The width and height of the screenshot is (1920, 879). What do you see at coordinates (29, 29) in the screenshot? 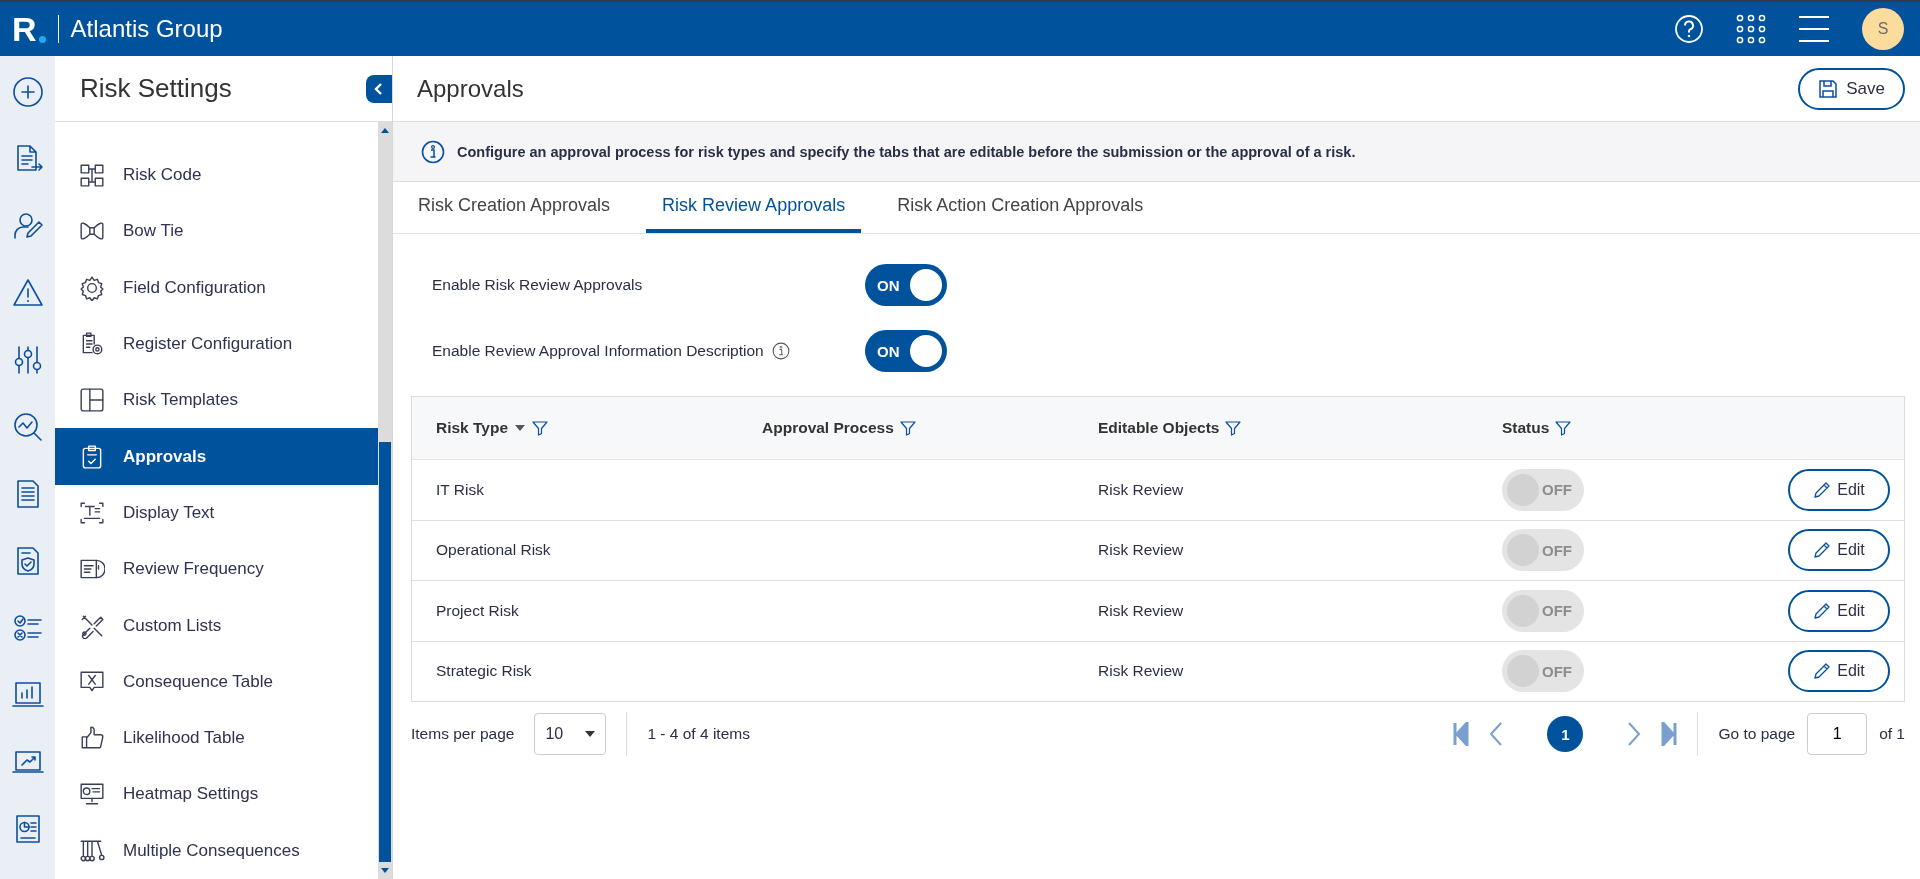
I see `logo: R` at bounding box center [29, 29].